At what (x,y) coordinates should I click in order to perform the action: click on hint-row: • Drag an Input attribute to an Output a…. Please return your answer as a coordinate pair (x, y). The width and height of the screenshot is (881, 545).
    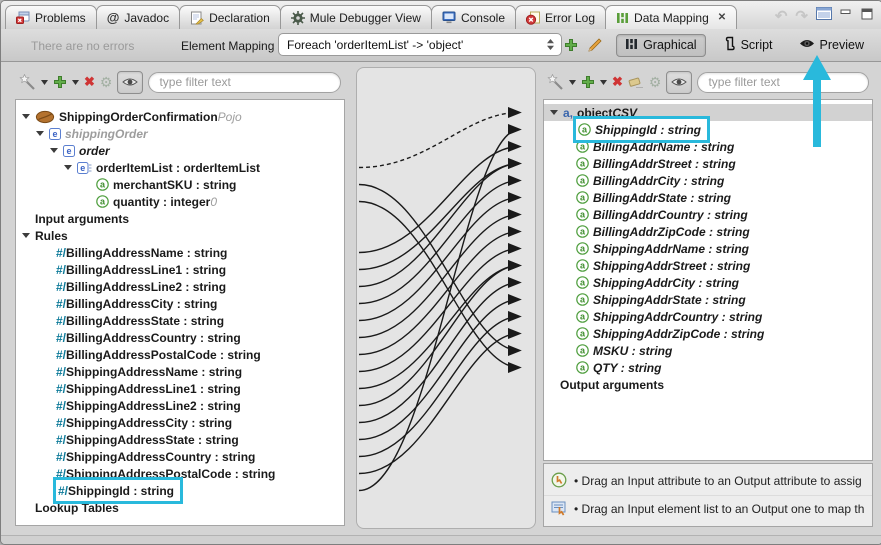
    Looking at the image, I should click on (708, 481).